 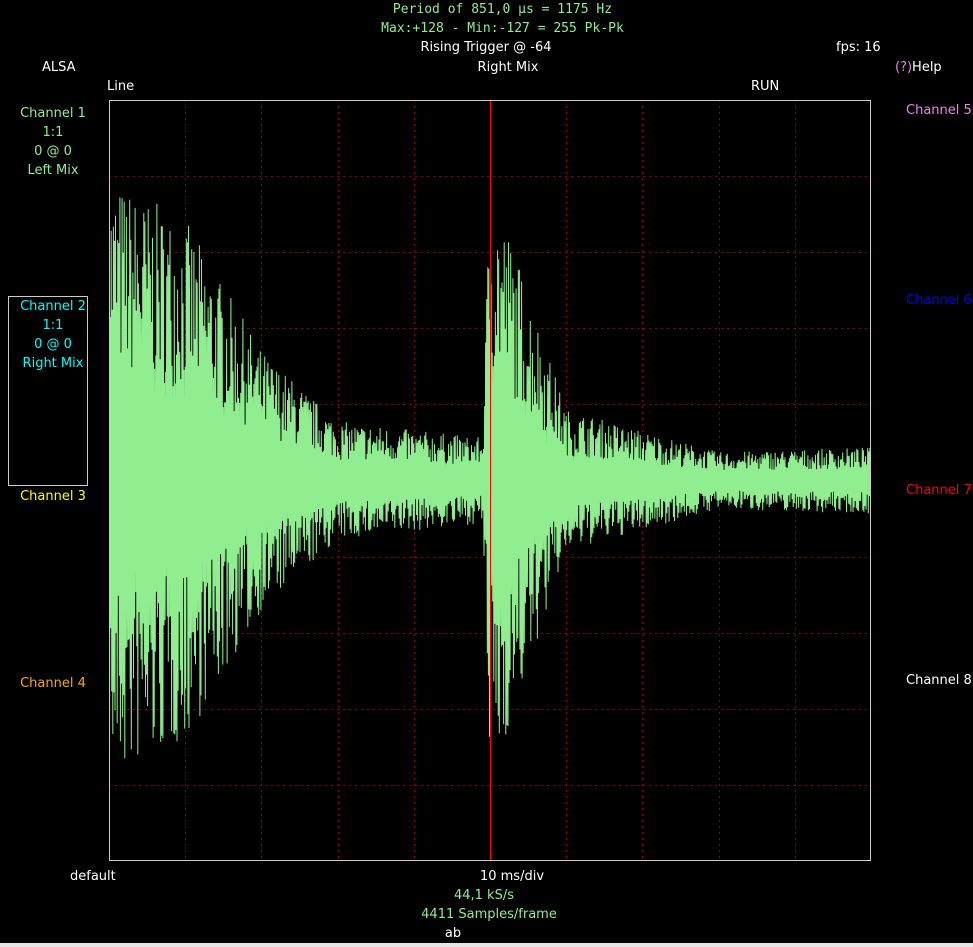 I want to click on input-source-button: ALSA, so click(x=59, y=67).